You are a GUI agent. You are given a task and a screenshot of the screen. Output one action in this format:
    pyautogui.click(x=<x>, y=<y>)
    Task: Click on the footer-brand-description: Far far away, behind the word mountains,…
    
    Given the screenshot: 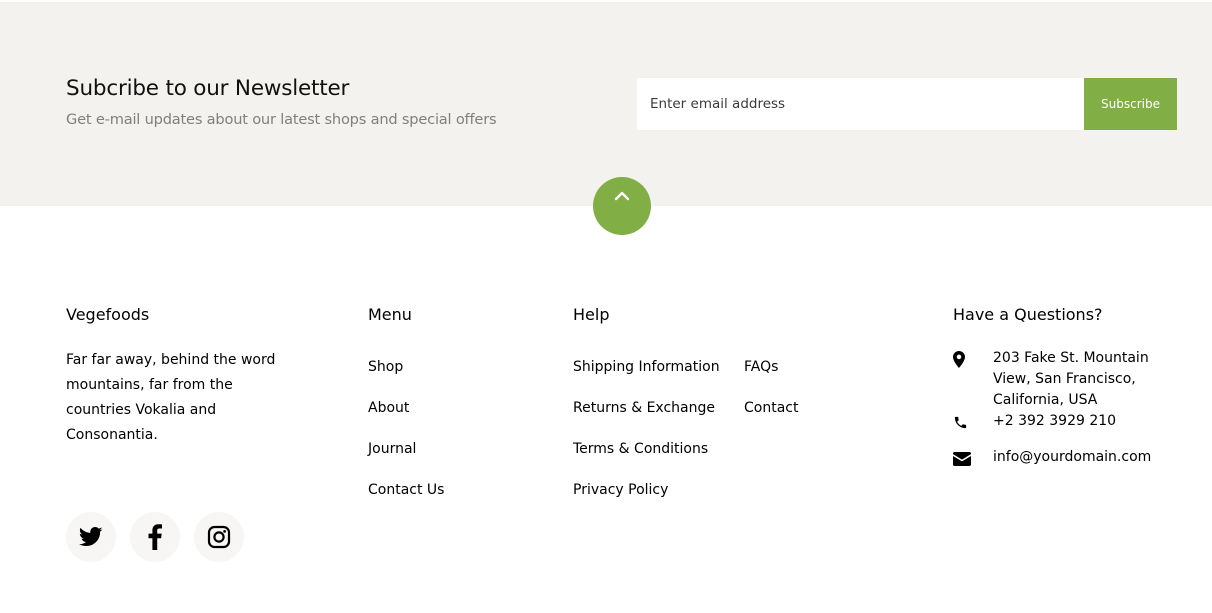 What is the action you would take?
    pyautogui.click(x=171, y=397)
    